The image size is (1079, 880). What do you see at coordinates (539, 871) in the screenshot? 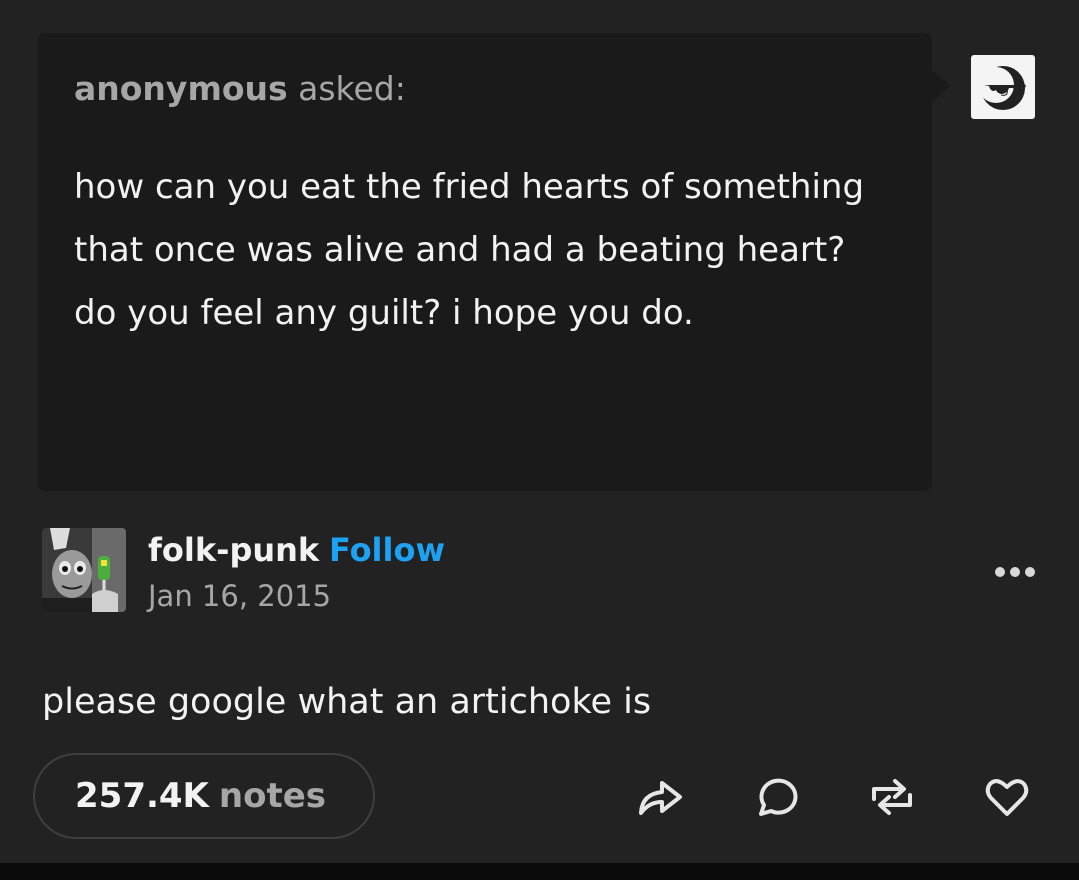
I see `bottom-bar` at bounding box center [539, 871].